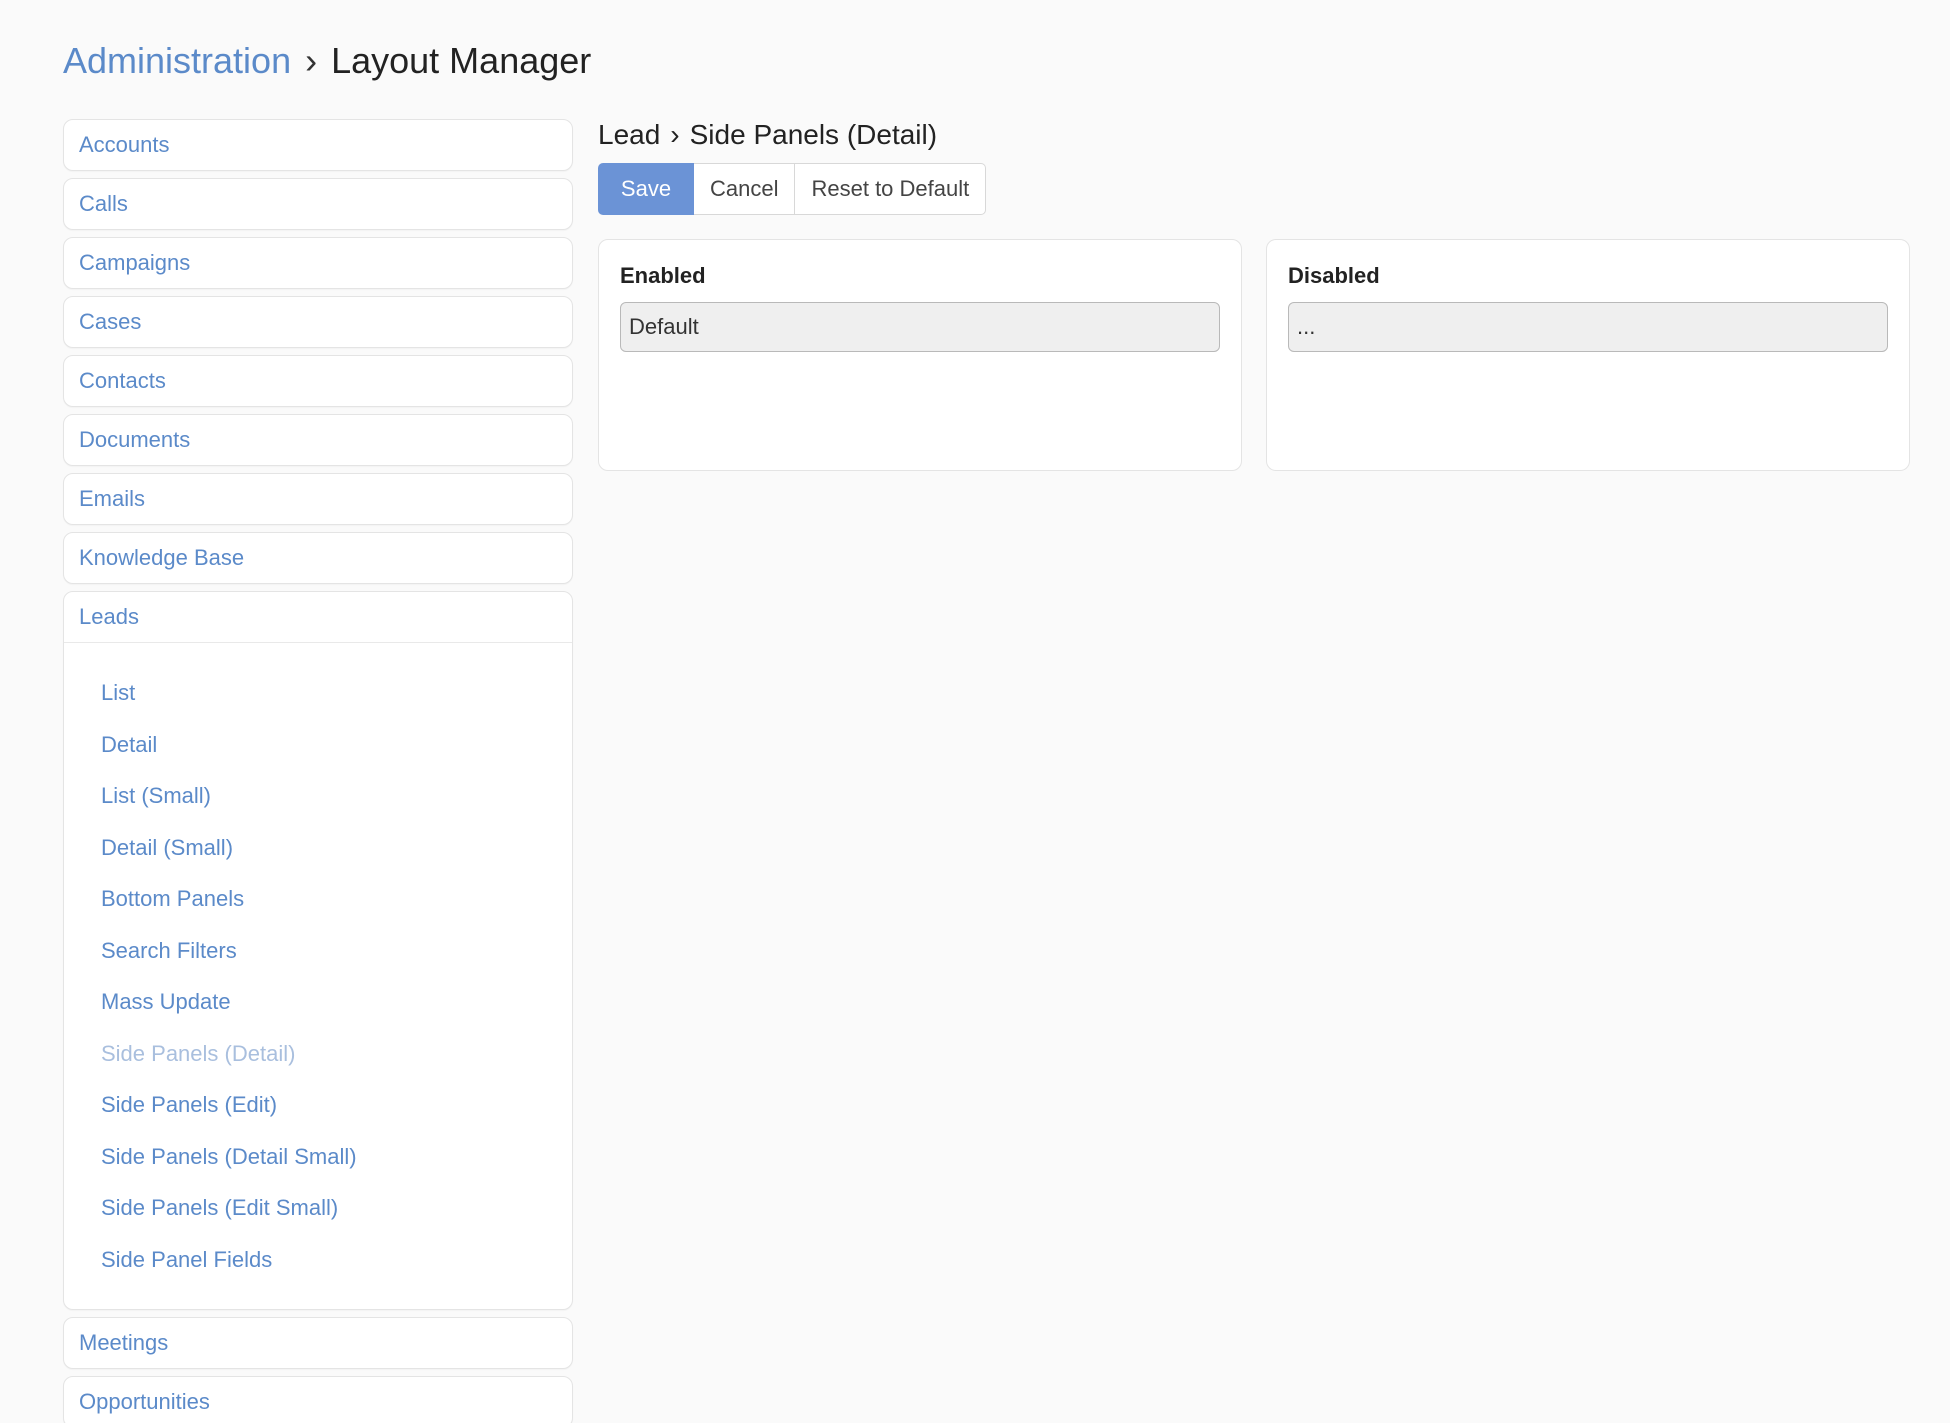  Describe the element at coordinates (318, 617) in the screenshot. I see `sidebar-item-label: Leads` at that location.